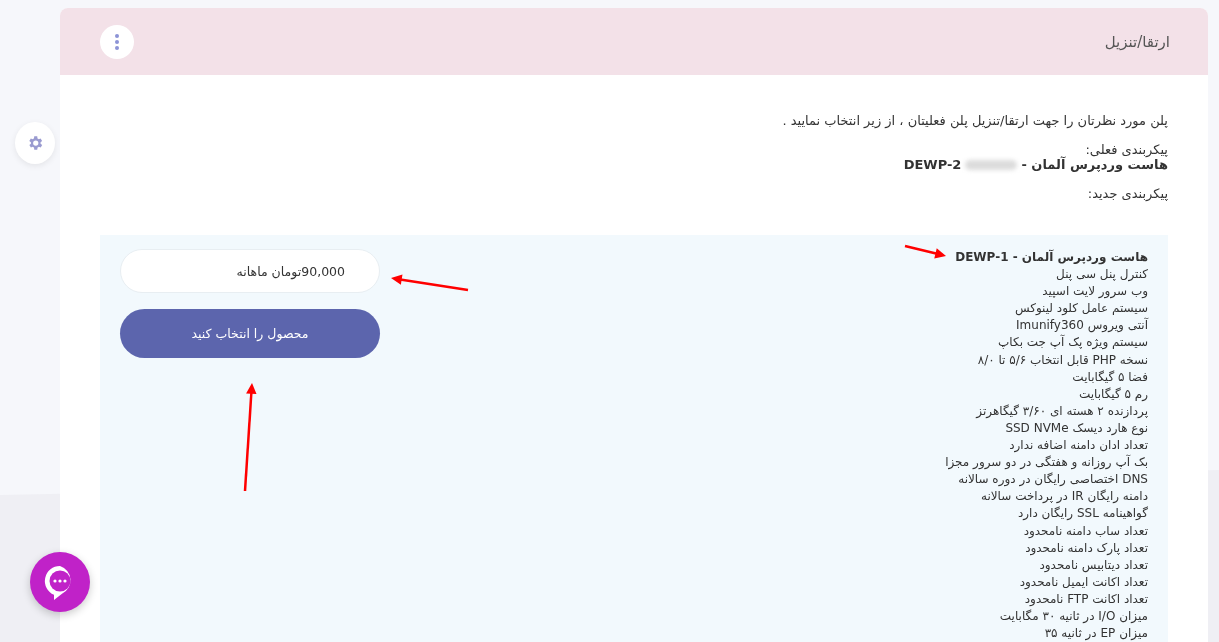 This screenshot has width=1219, height=642. I want to click on more-options-icon, so click(117, 41).